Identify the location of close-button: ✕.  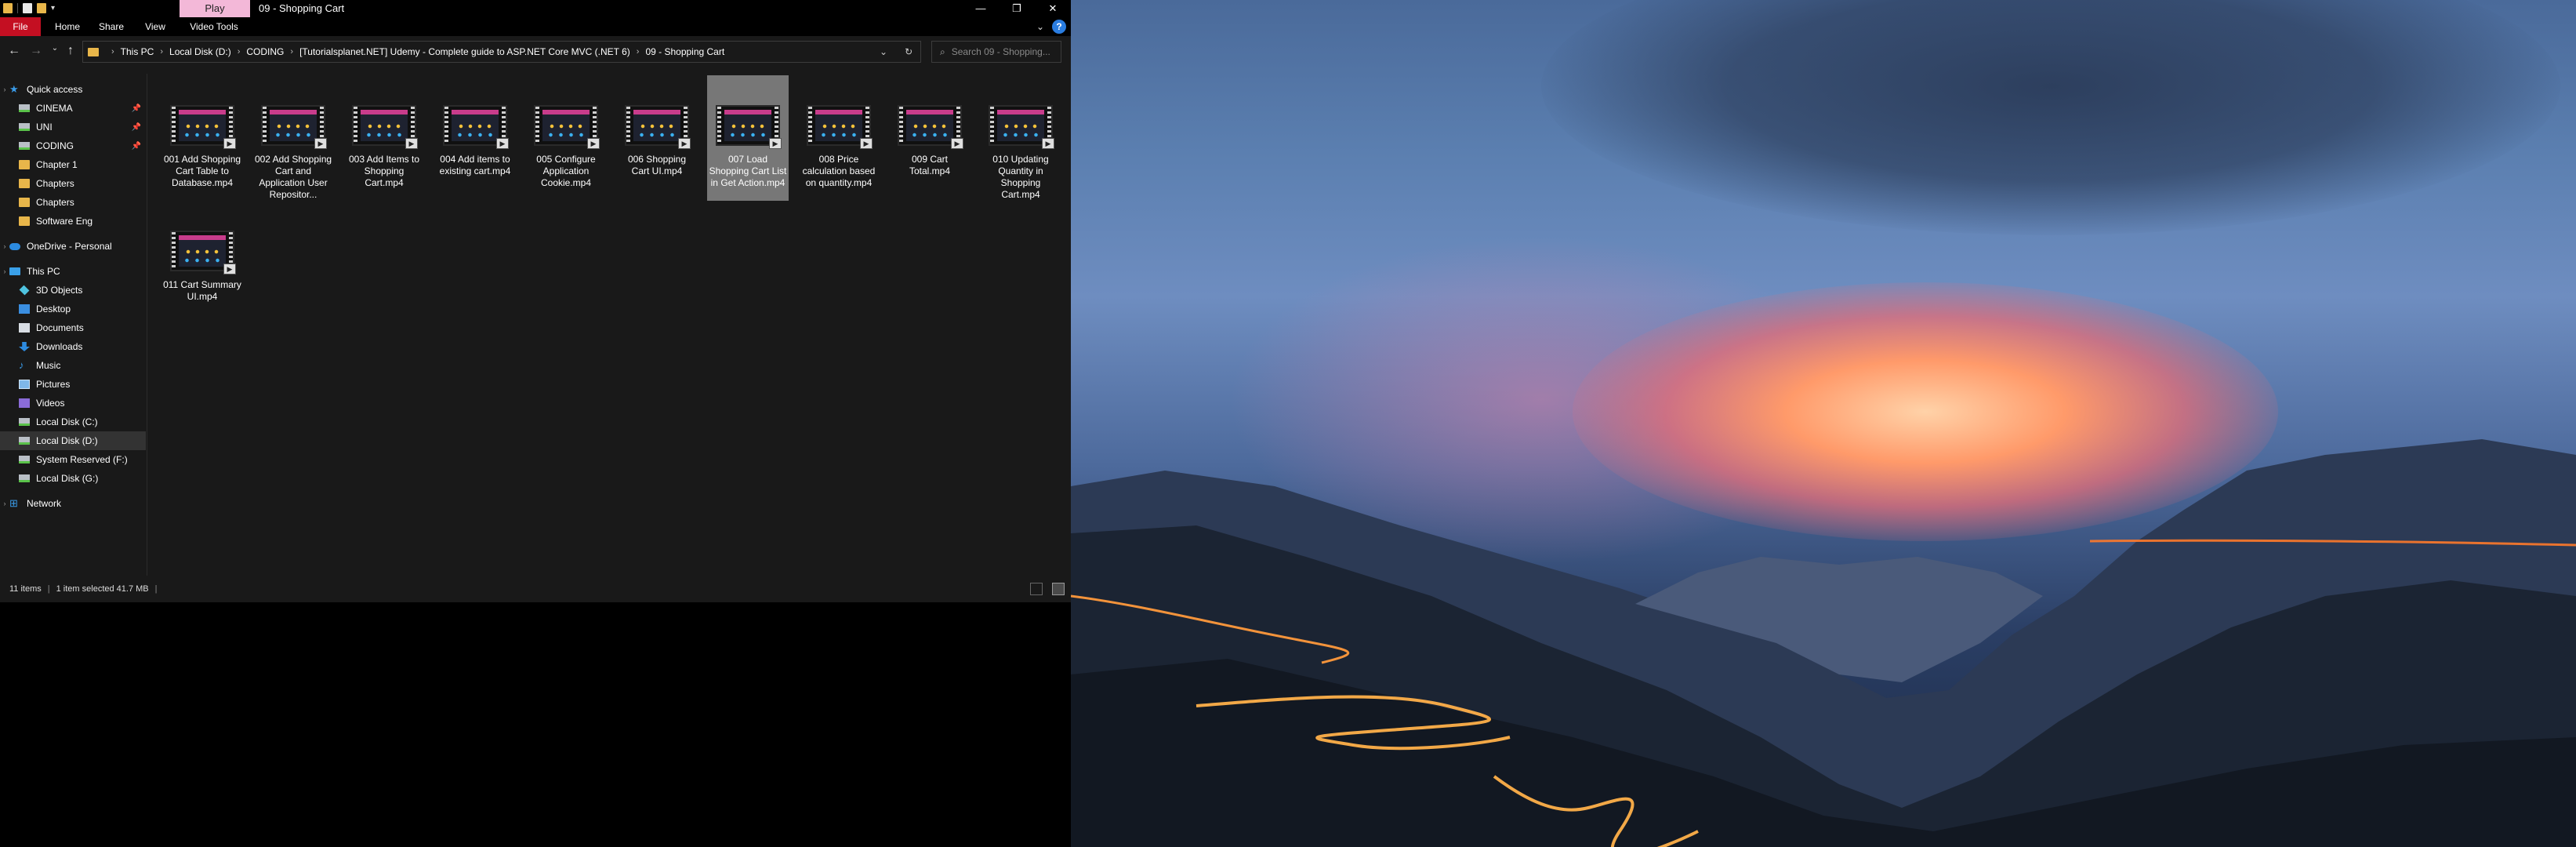
(1053, 8).